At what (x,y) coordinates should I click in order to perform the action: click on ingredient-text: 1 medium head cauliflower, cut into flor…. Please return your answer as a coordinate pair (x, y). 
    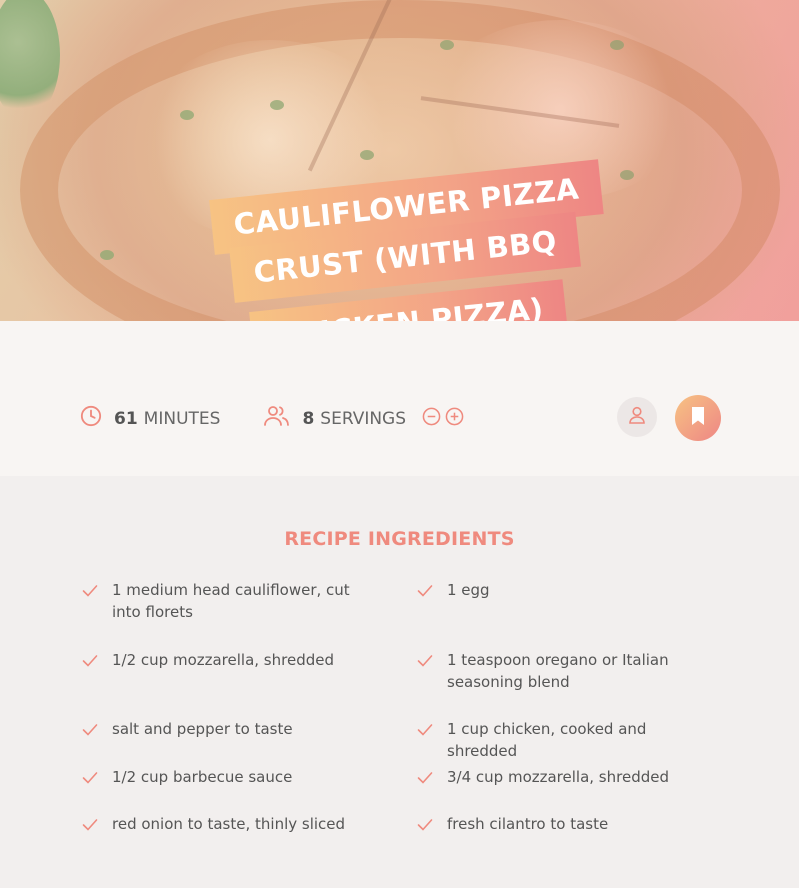
    Looking at the image, I should click on (231, 601).